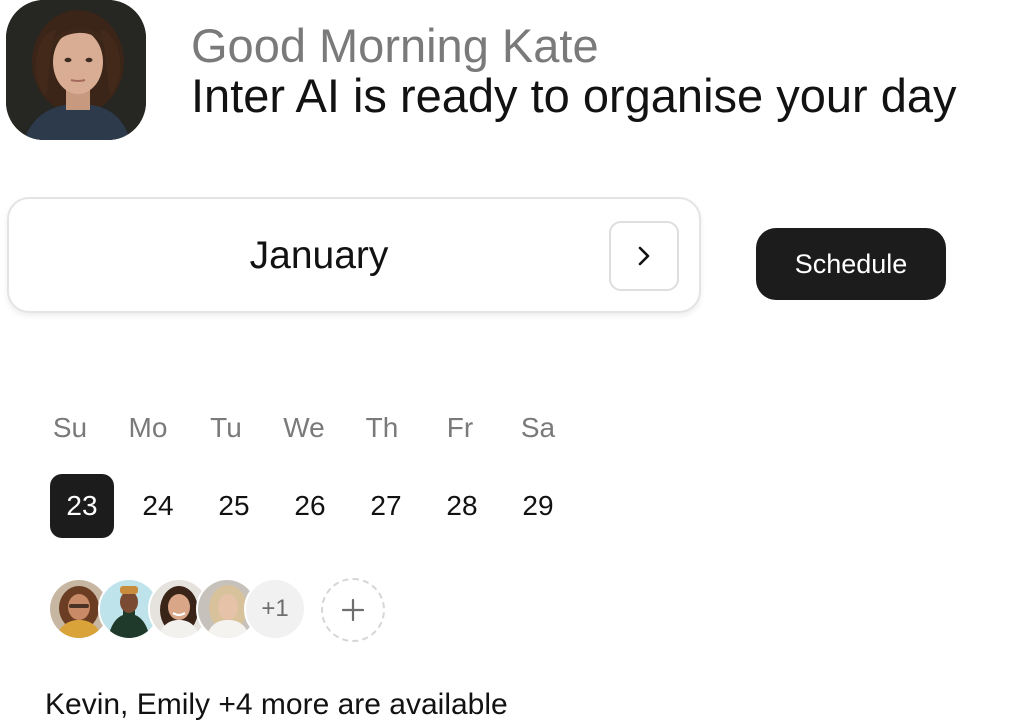  What do you see at coordinates (275, 609) in the screenshot?
I see `more-attendees-badge: +1` at bounding box center [275, 609].